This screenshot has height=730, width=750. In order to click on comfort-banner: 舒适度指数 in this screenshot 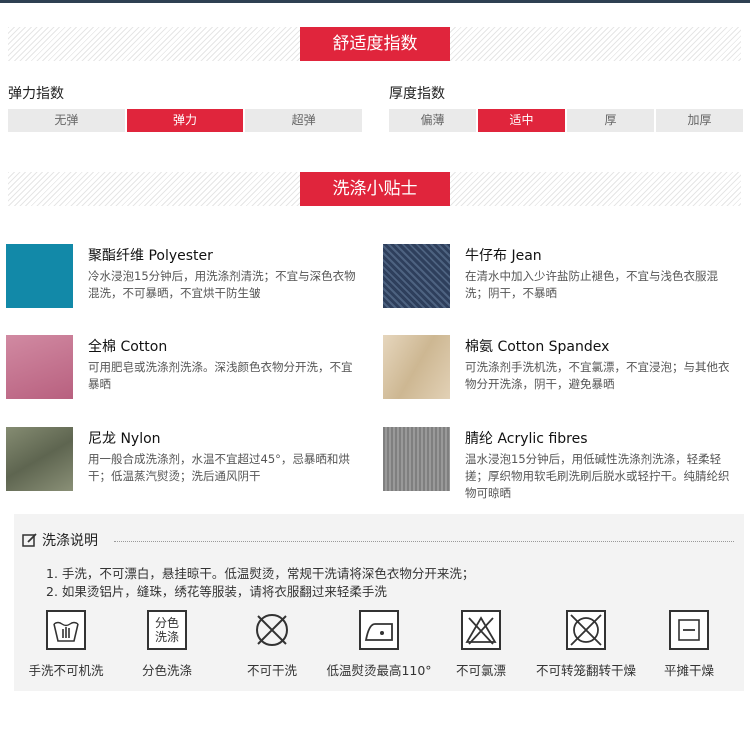, I will do `click(374, 44)`.